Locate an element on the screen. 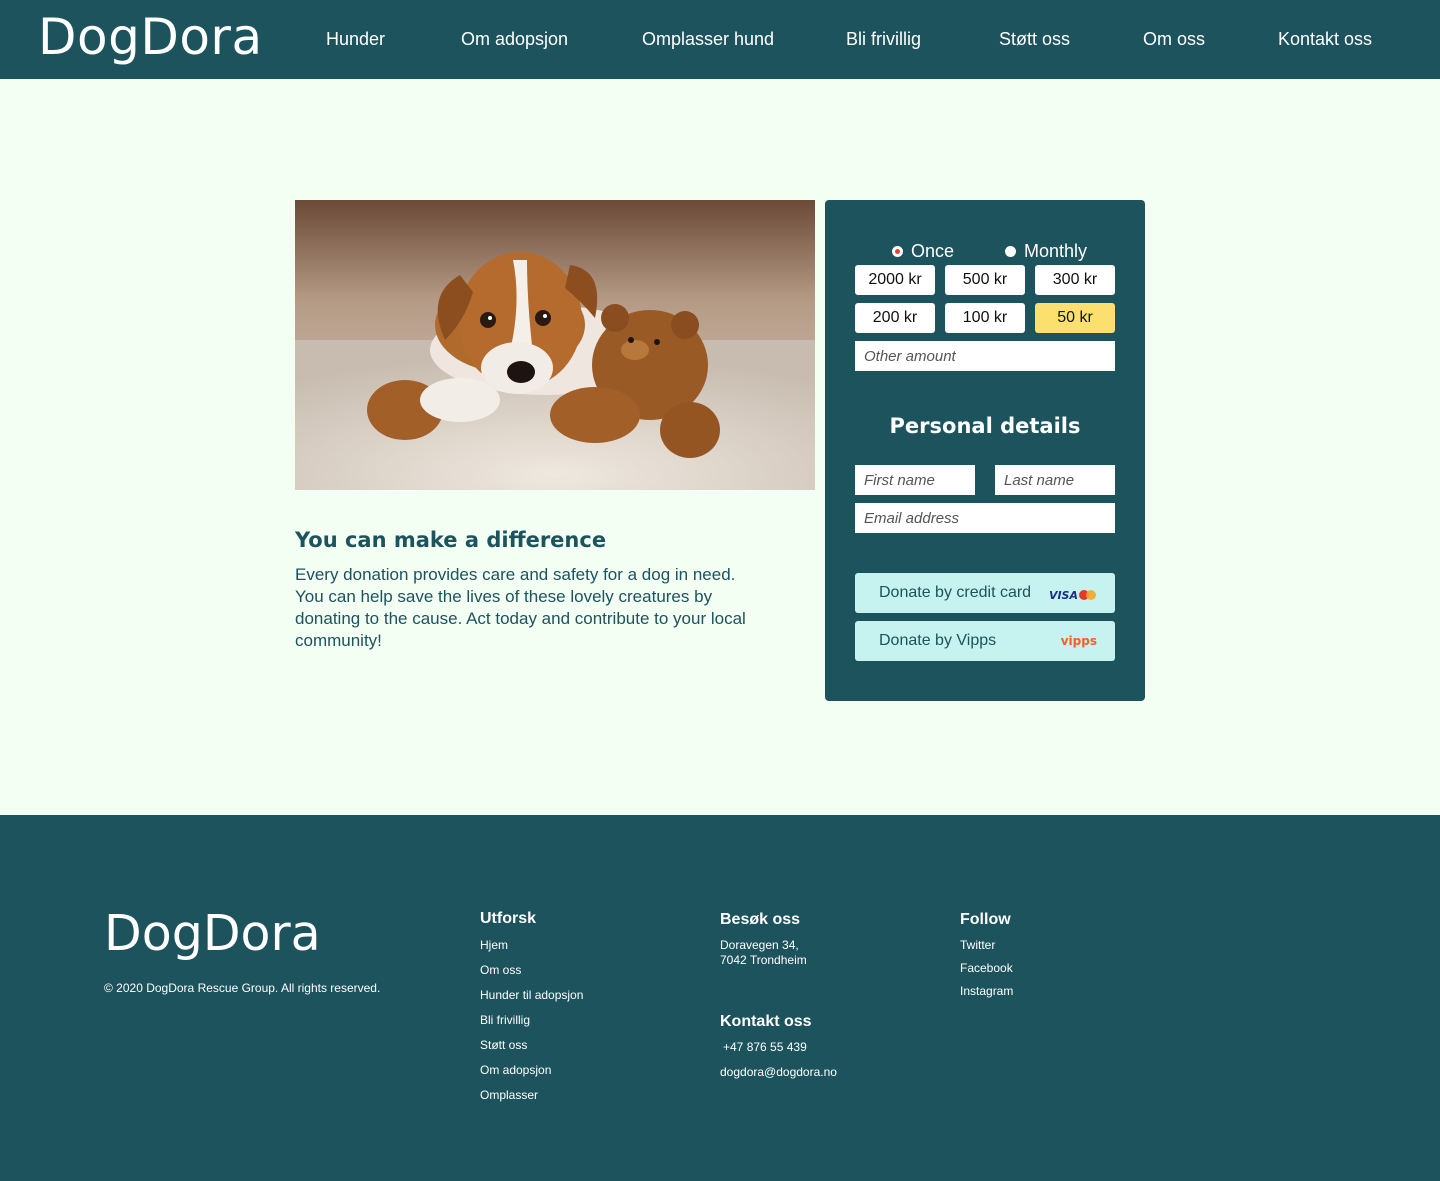 The height and width of the screenshot is (1181, 1440). footer-link-stott-oss: Støtt oss is located at coordinates (503, 1045).